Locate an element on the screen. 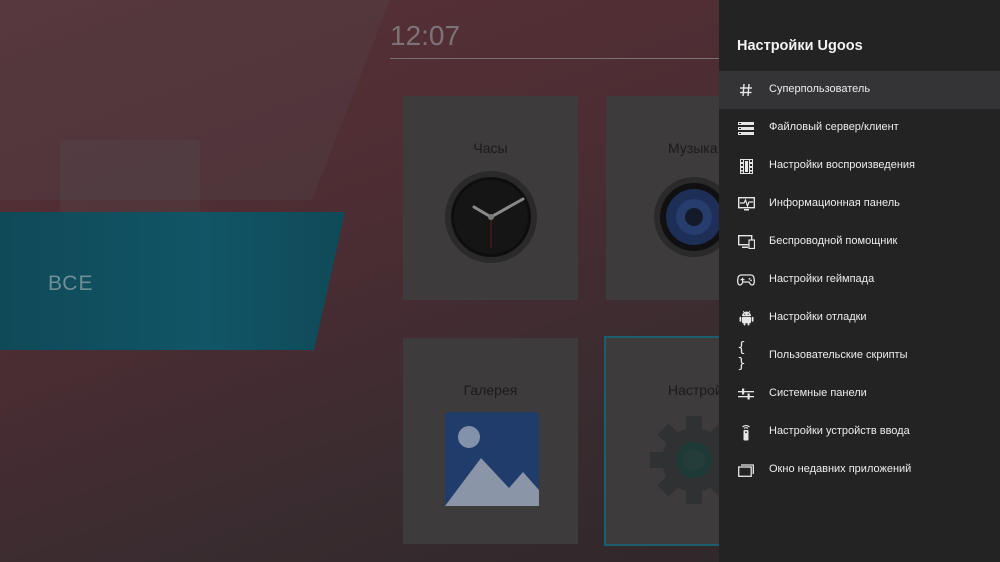 This screenshot has height=562, width=1000. app-tile-gallery: Галерея is located at coordinates (490, 441).